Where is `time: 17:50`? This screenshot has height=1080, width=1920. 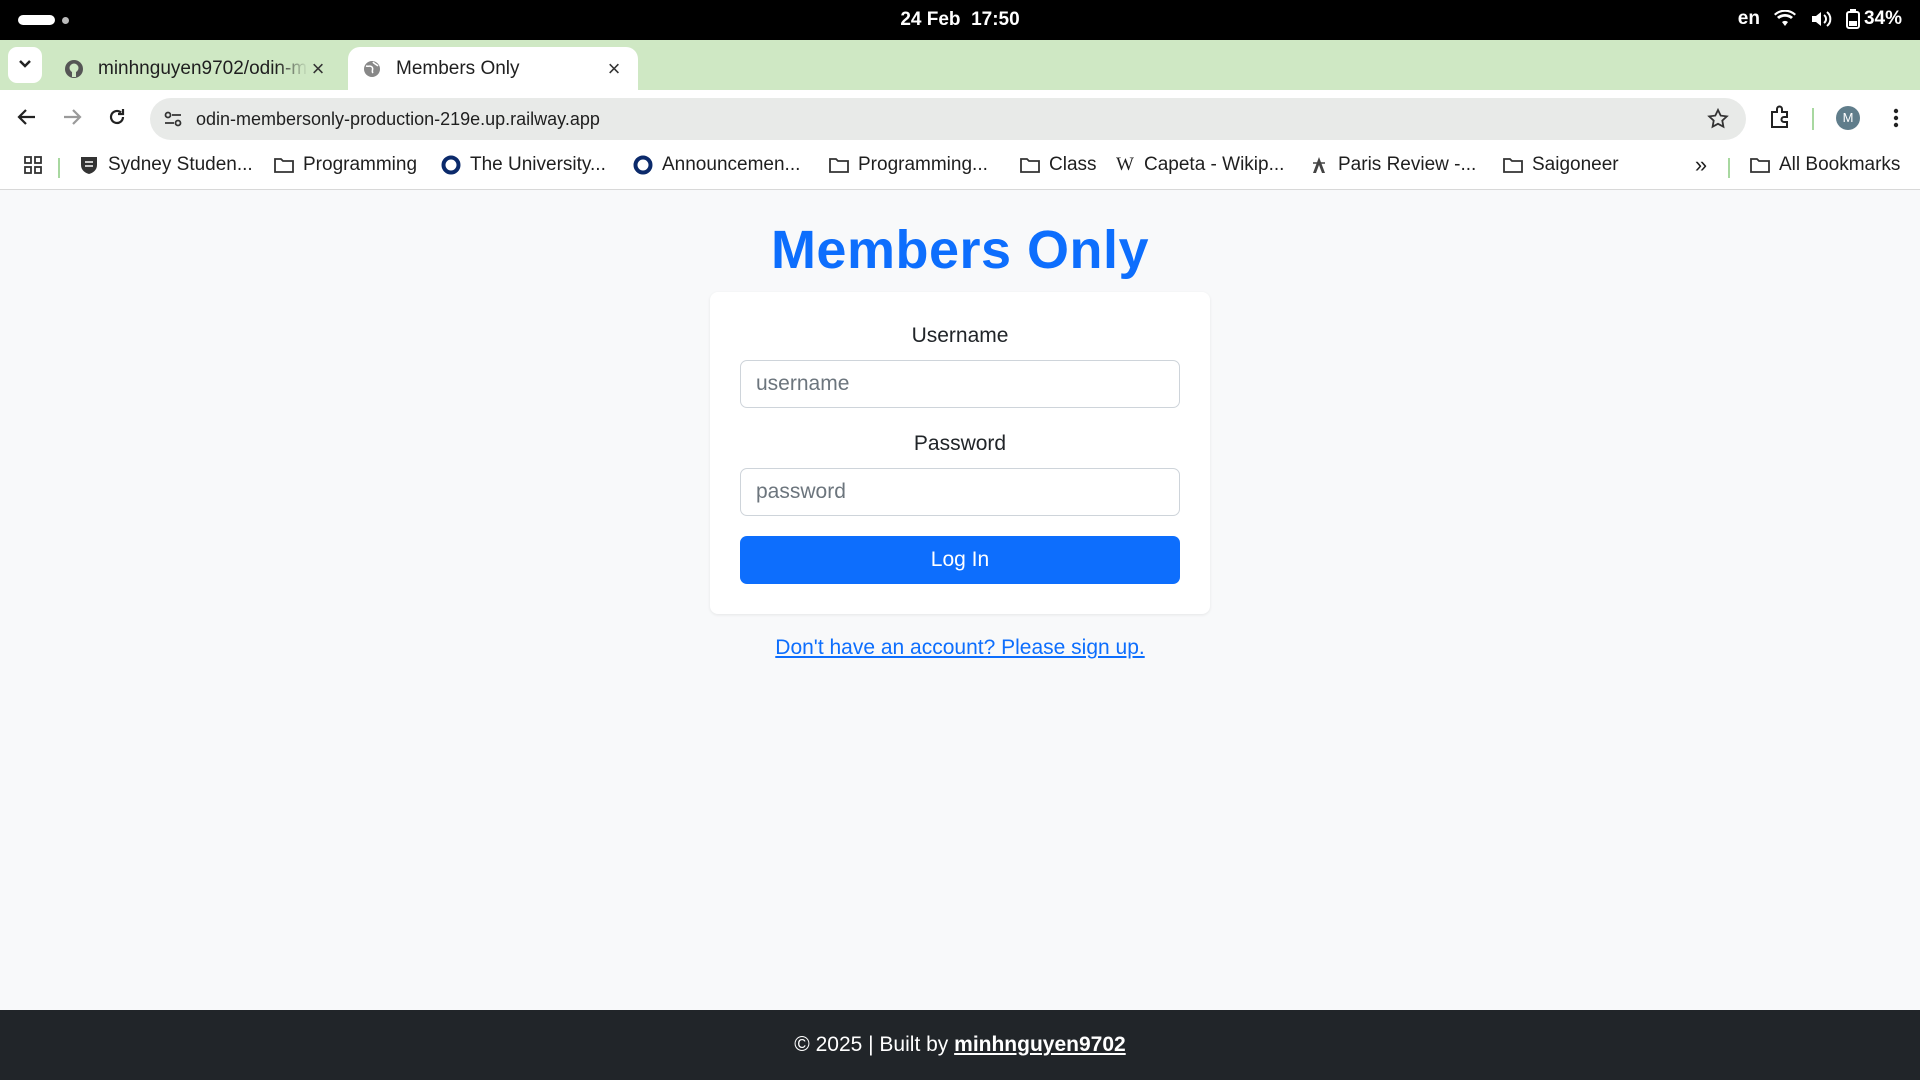
time: 17:50 is located at coordinates (995, 19).